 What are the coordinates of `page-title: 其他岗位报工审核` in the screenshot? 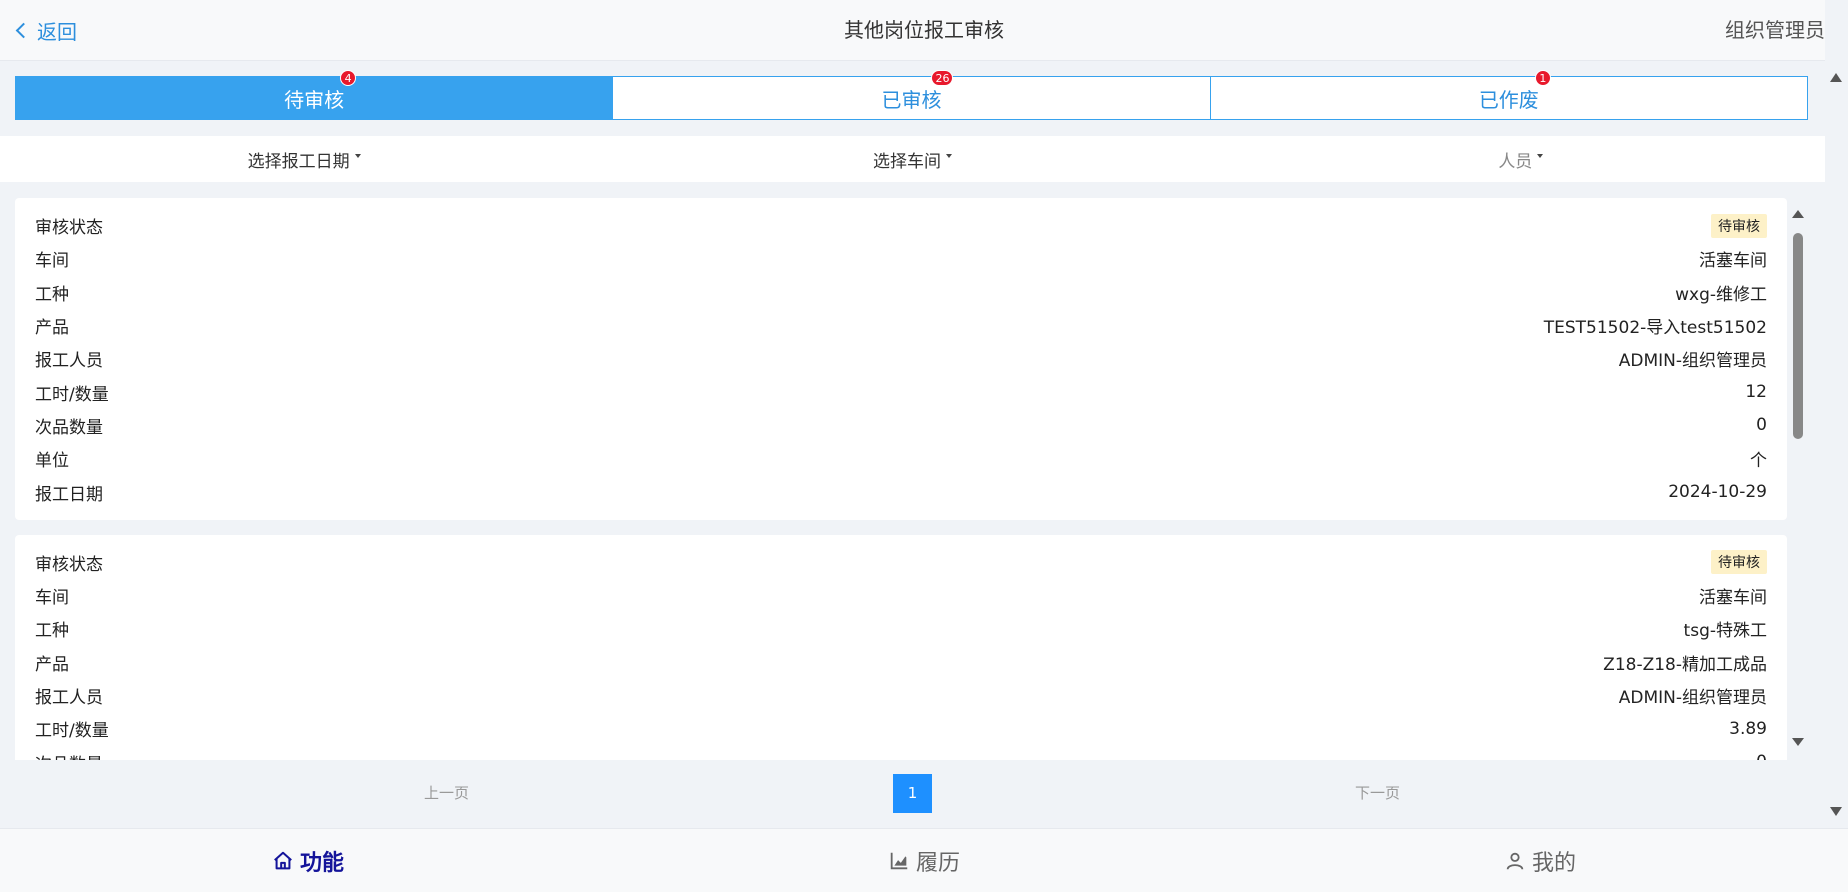 It's located at (924, 30).